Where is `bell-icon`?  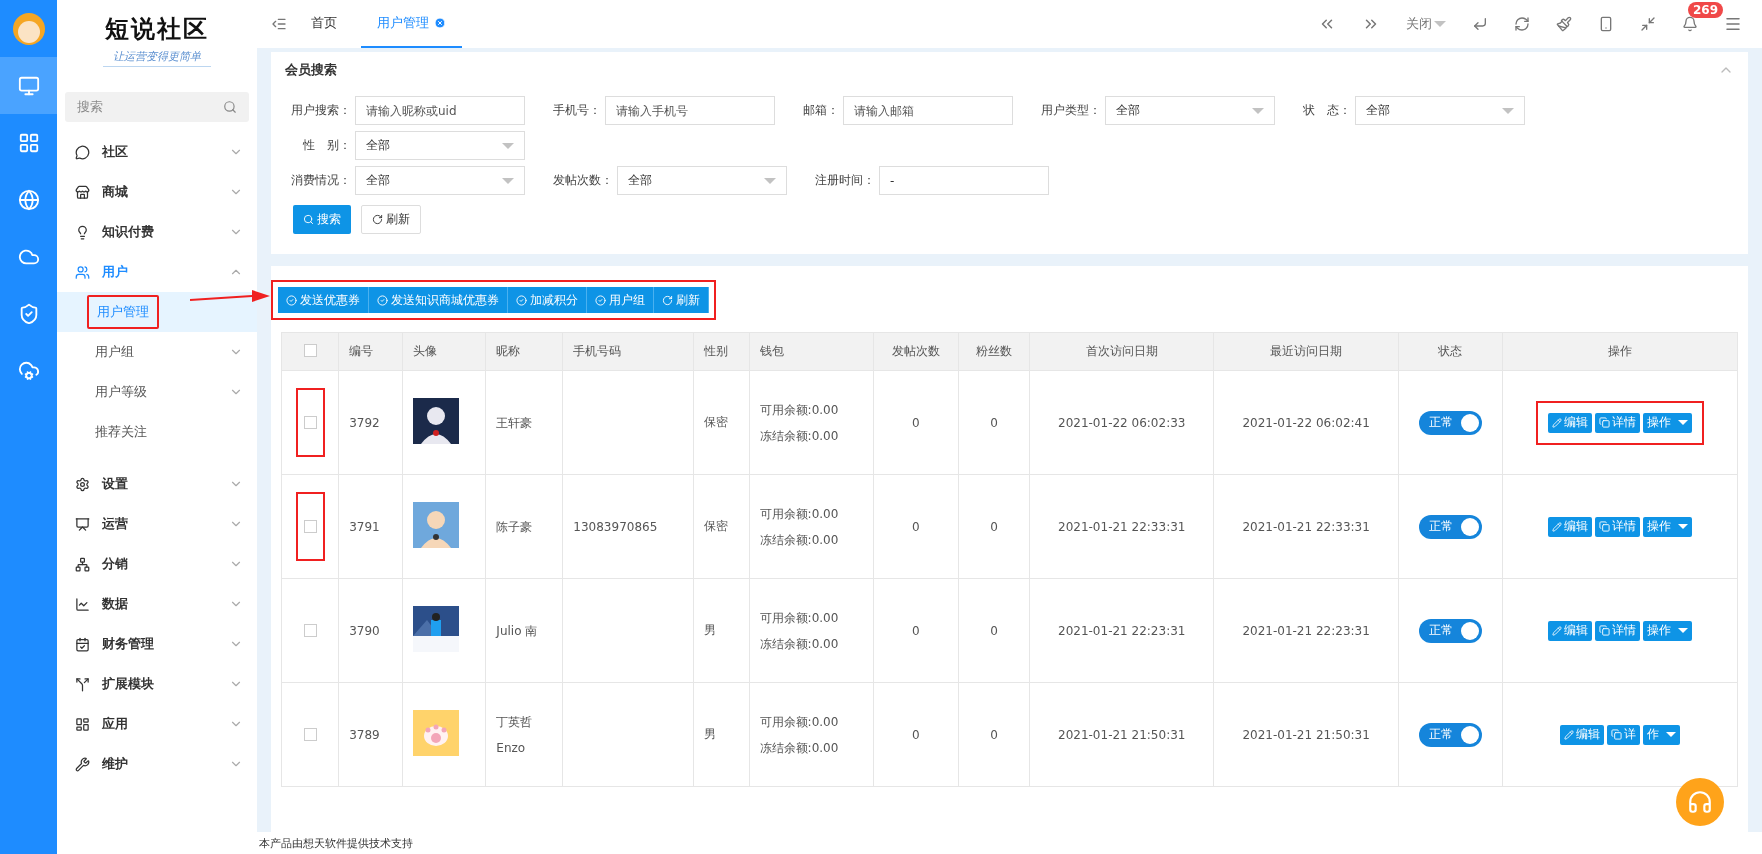
bell-icon is located at coordinates (1690, 24).